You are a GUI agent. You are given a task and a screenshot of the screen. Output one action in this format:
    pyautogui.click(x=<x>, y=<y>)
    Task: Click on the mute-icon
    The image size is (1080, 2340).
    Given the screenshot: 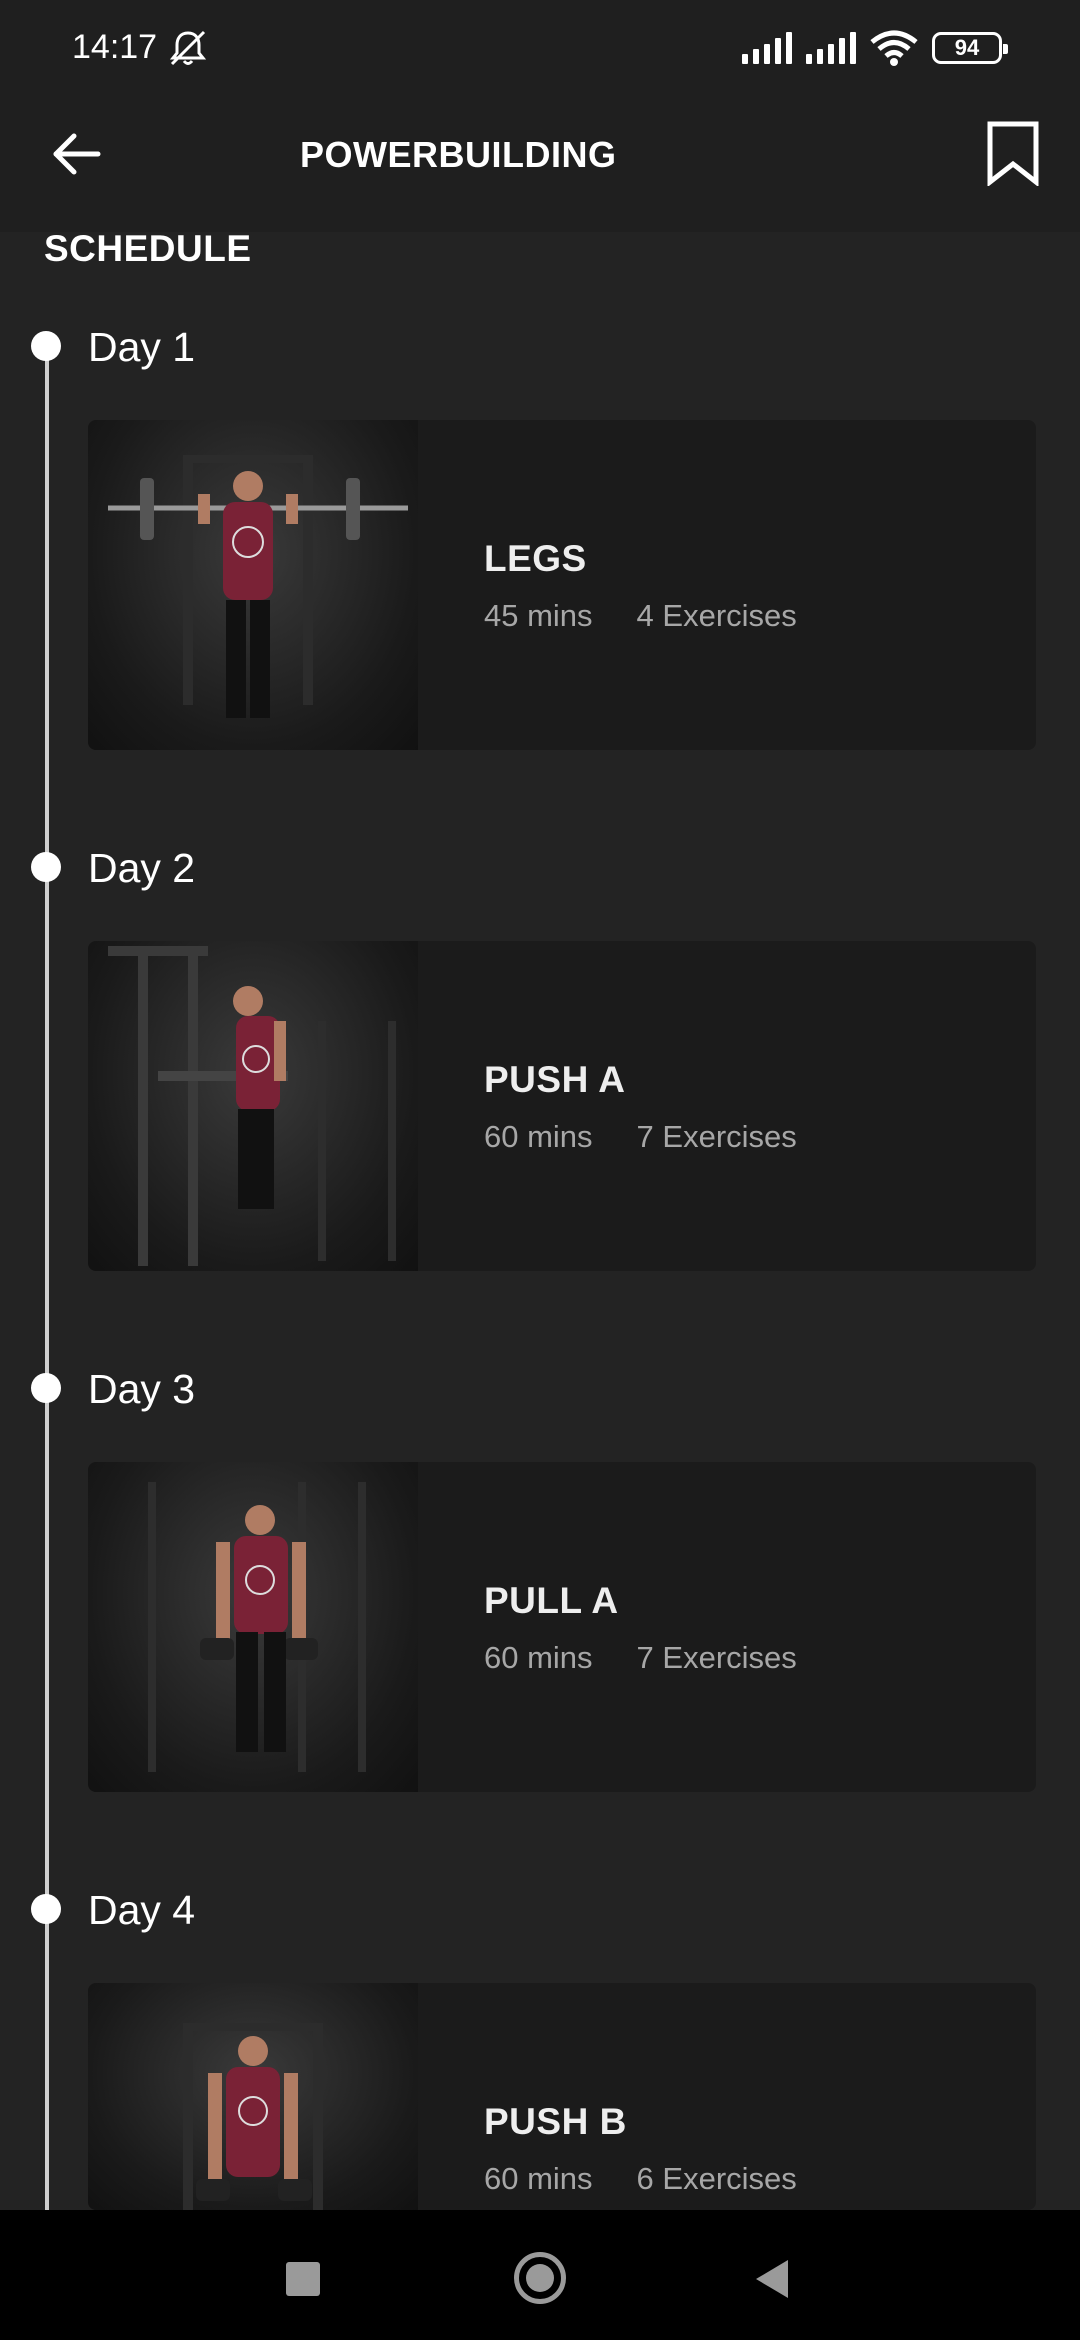 What is the action you would take?
    pyautogui.click(x=188, y=48)
    